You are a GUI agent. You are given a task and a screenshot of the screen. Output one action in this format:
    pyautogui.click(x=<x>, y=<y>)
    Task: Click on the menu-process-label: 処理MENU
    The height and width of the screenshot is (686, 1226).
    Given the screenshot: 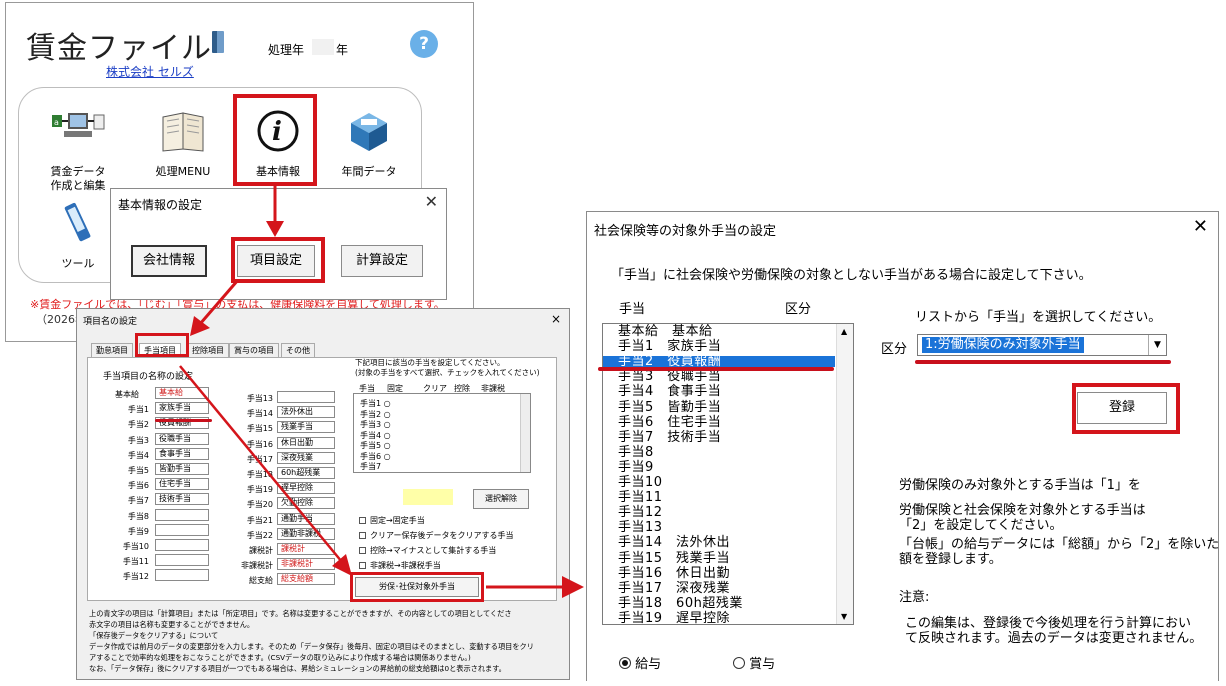 What is the action you would take?
    pyautogui.click(x=183, y=171)
    